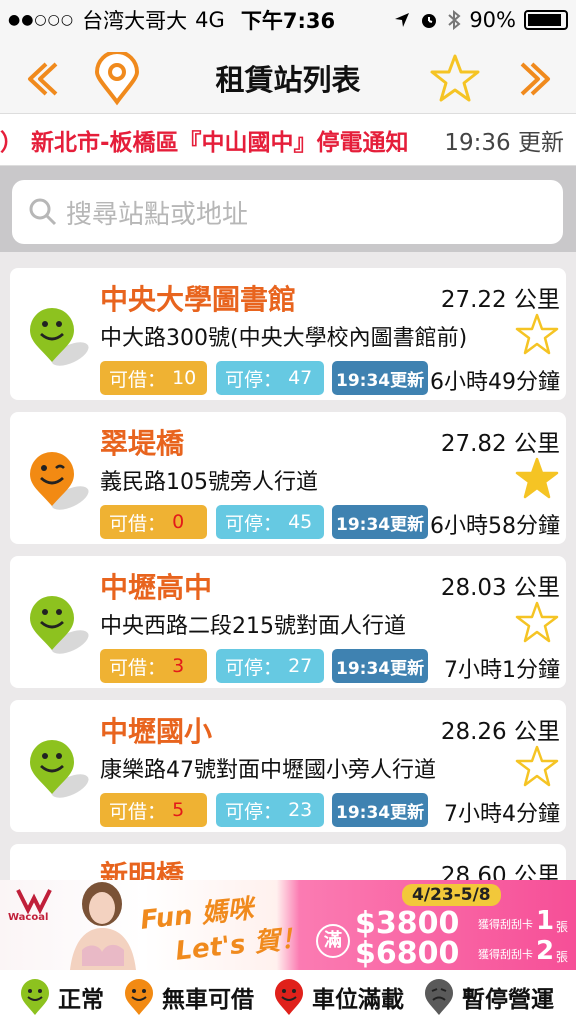 This screenshot has width=576, height=1024. I want to click on available-docks-badge: 可停： 47, so click(270, 378).